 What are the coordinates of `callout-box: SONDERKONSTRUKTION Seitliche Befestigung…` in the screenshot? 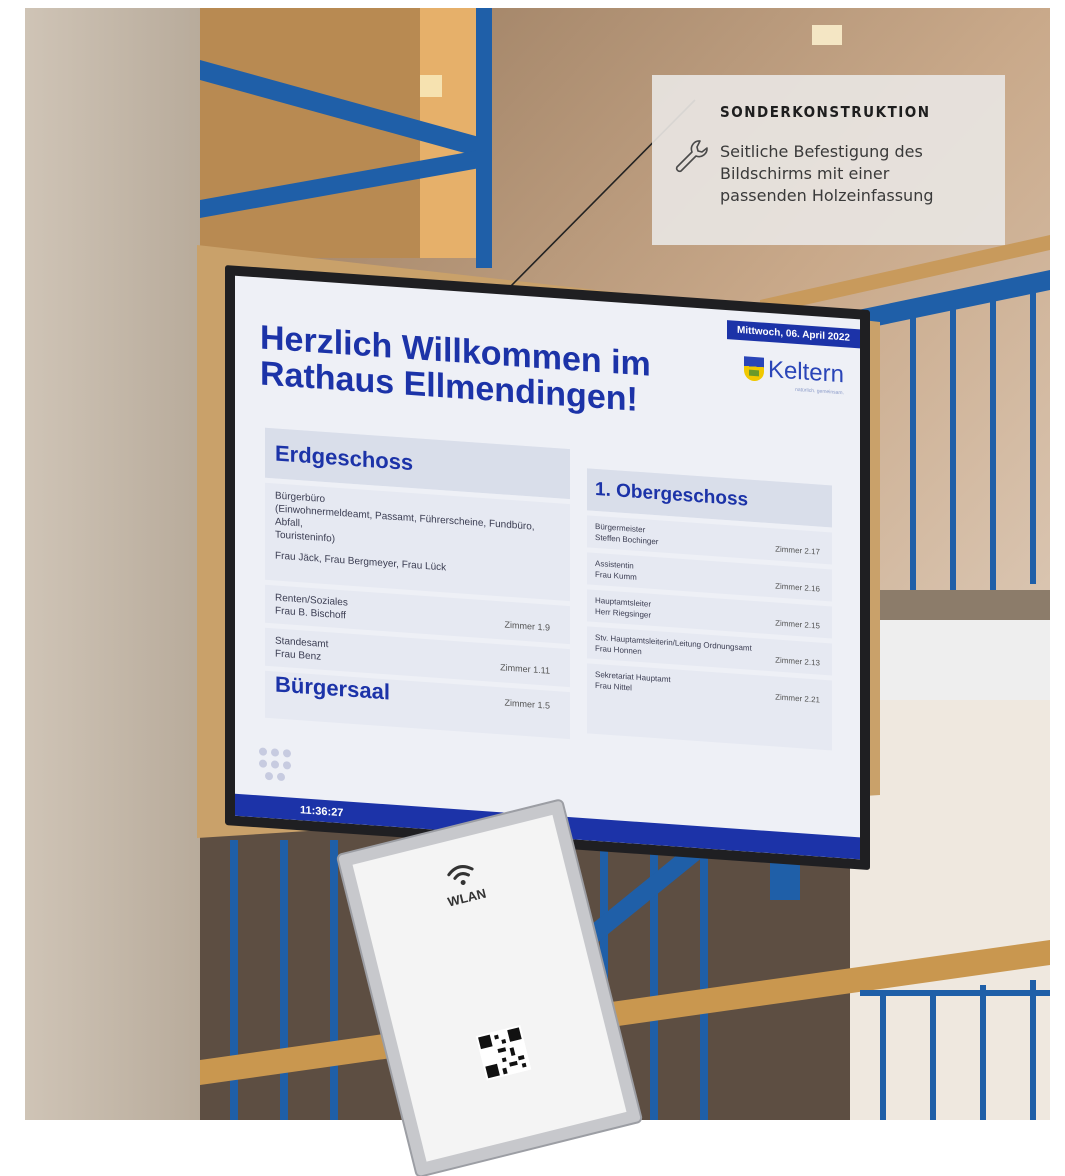 It's located at (828, 160).